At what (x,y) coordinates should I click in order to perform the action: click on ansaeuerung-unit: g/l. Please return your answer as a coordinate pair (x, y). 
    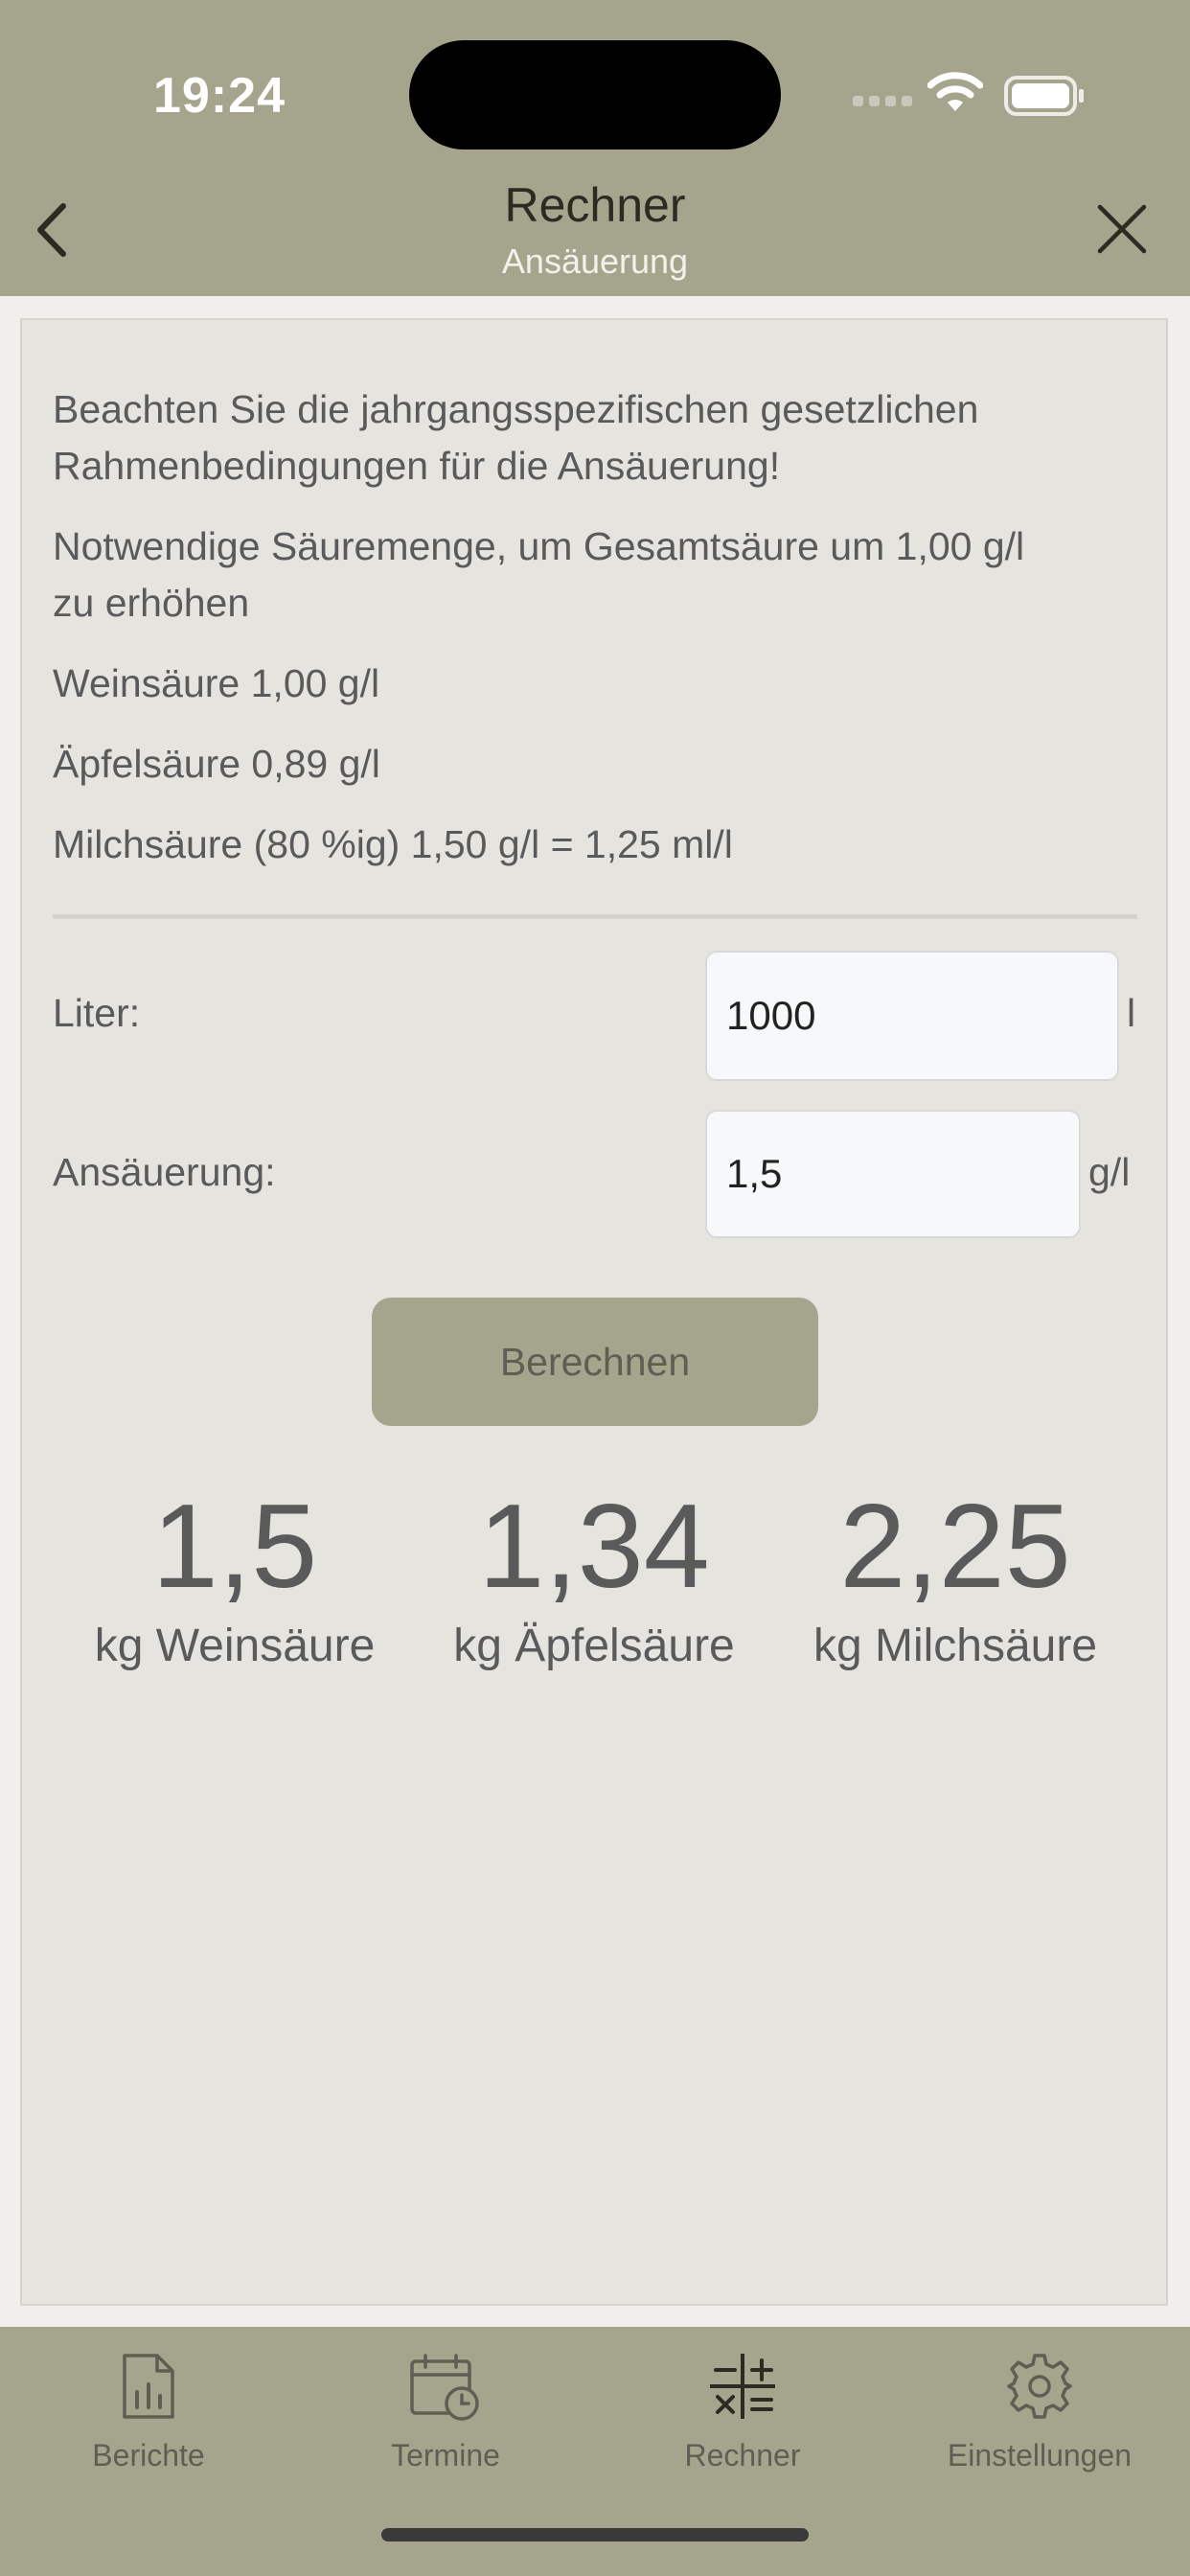
    Looking at the image, I should click on (1109, 1172).